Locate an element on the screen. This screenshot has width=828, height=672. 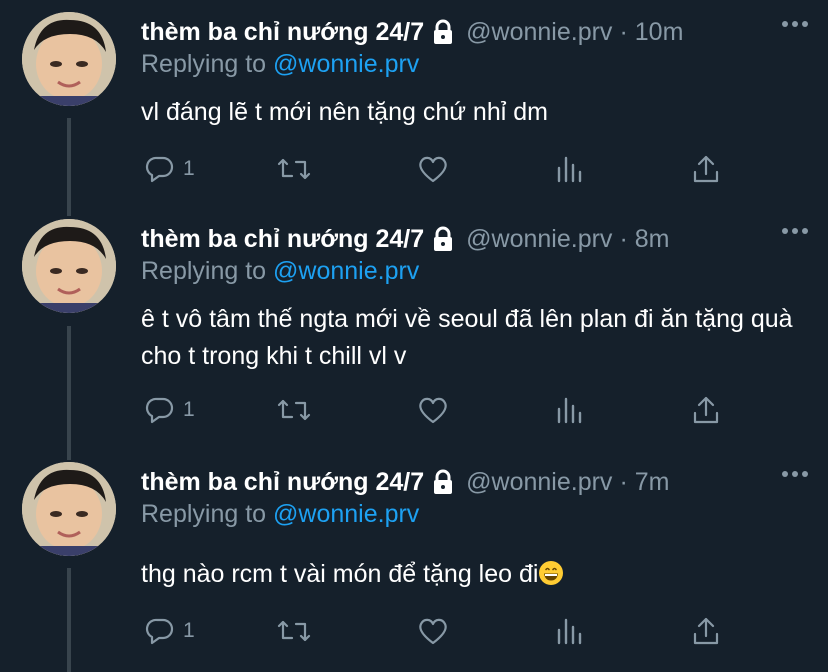
tweet-header: thèm ba chỉ nướng 24/7 @wonnie.prv · 10m is located at coordinates (474, 32).